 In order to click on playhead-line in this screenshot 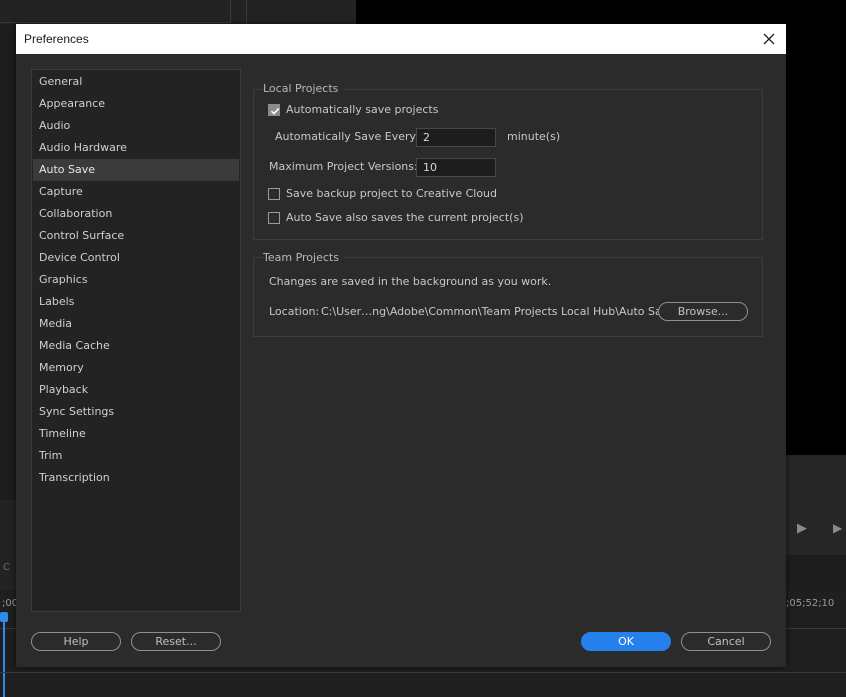, I will do `click(4, 654)`.